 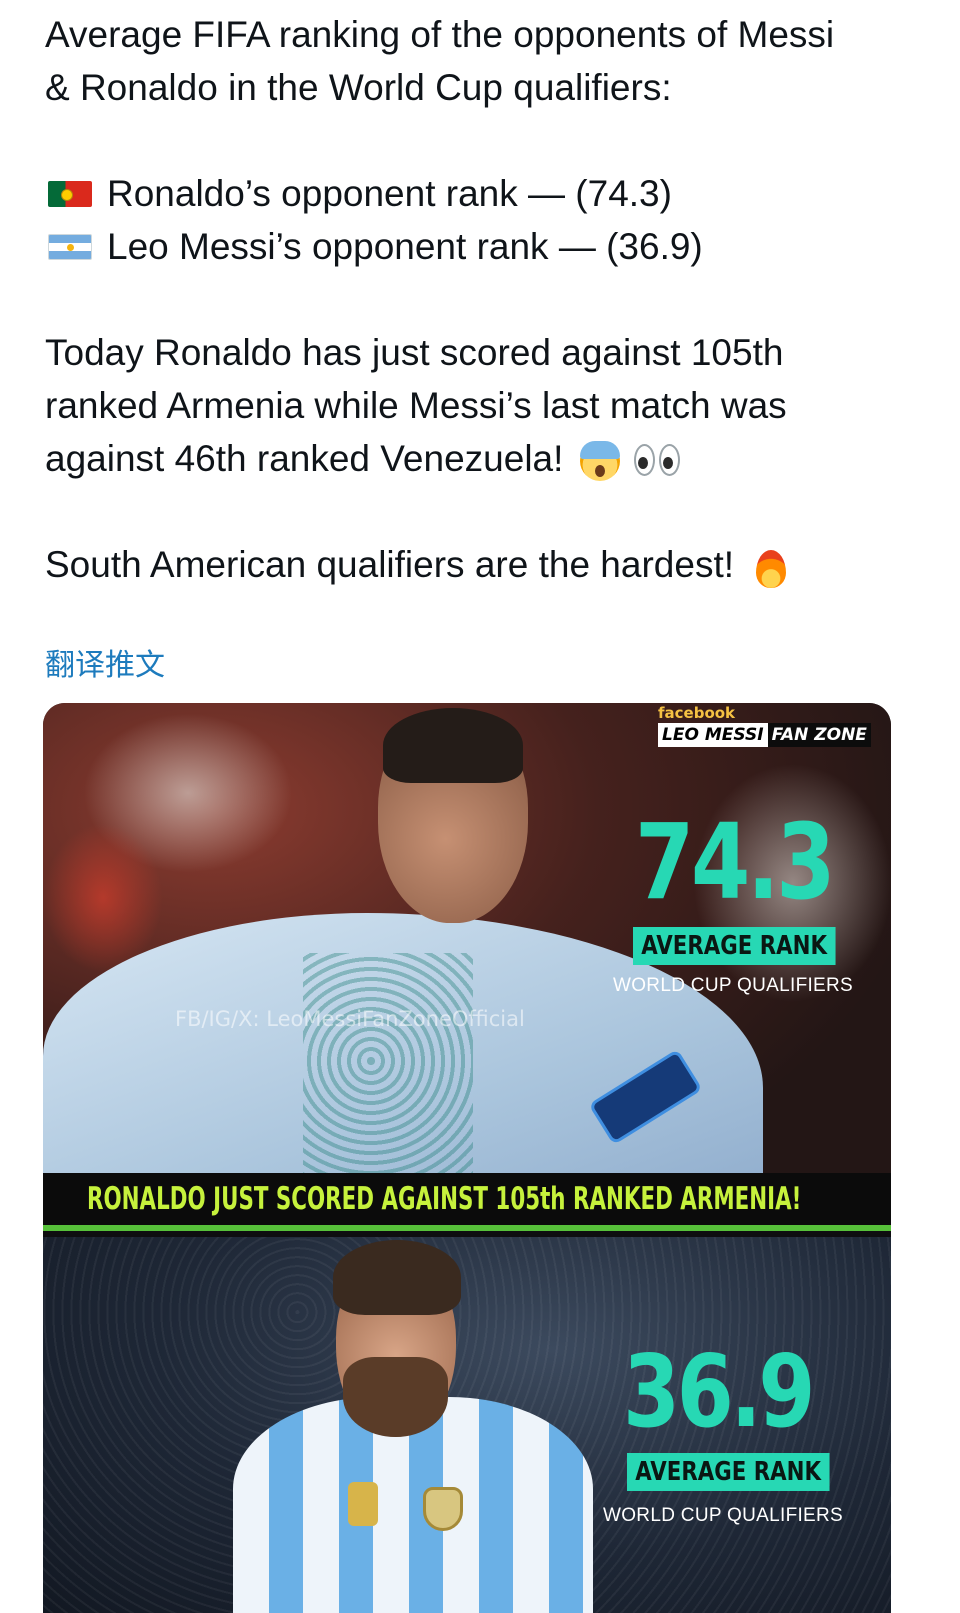 I want to click on messi-average-rank-number: 36.9, so click(x=719, y=1391).